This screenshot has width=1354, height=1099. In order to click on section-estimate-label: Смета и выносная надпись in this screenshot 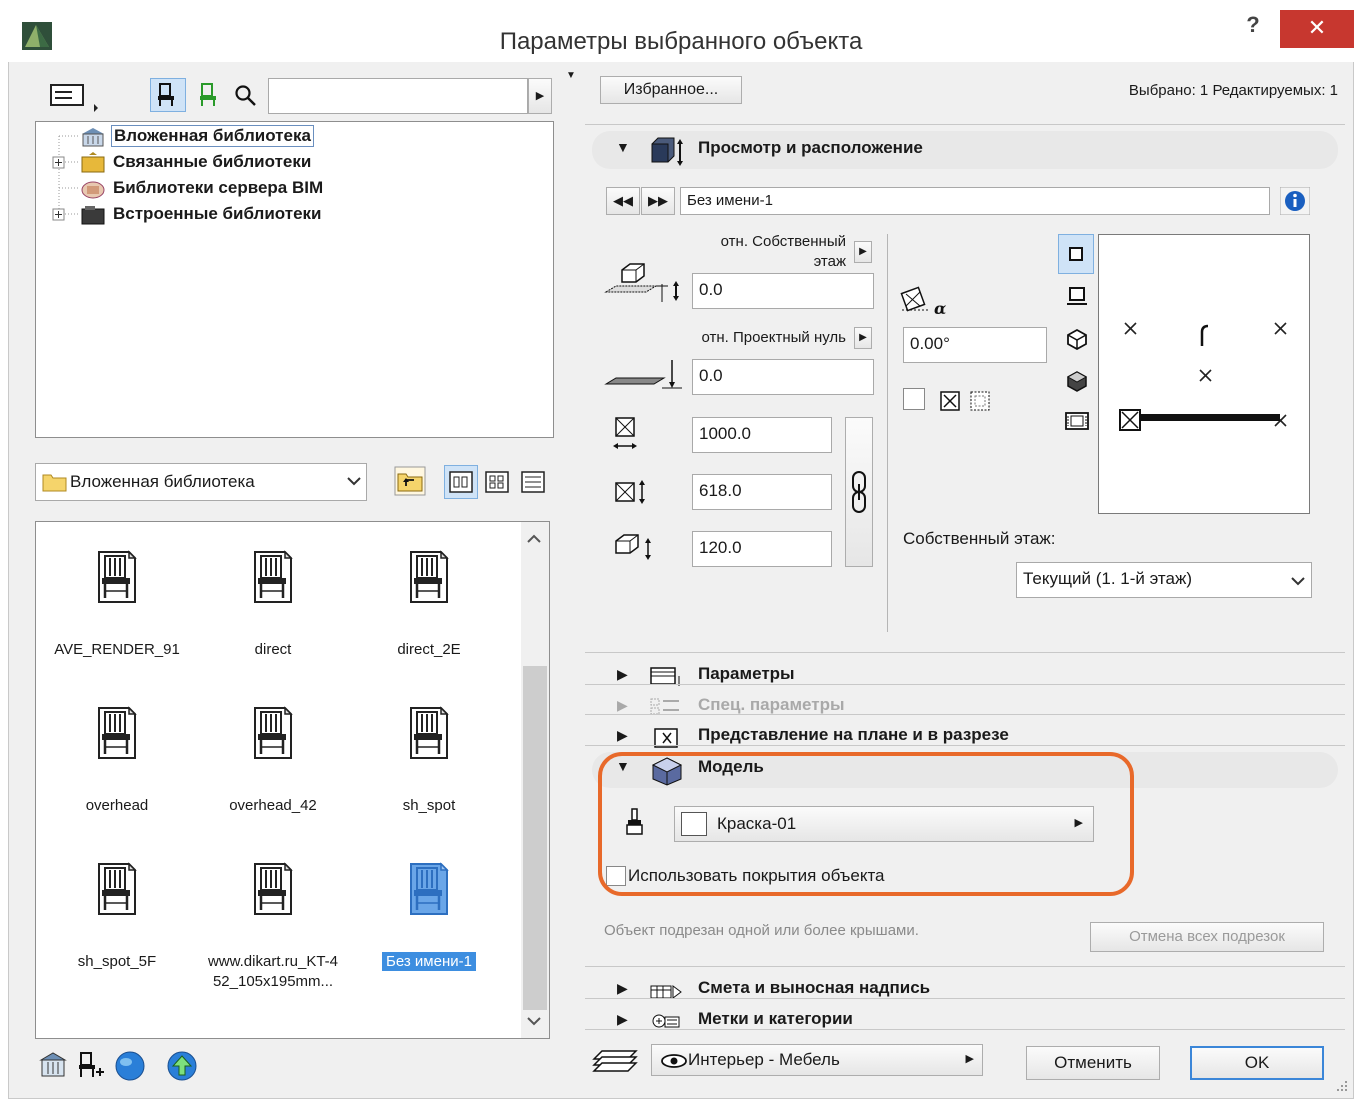, I will do `click(814, 987)`.